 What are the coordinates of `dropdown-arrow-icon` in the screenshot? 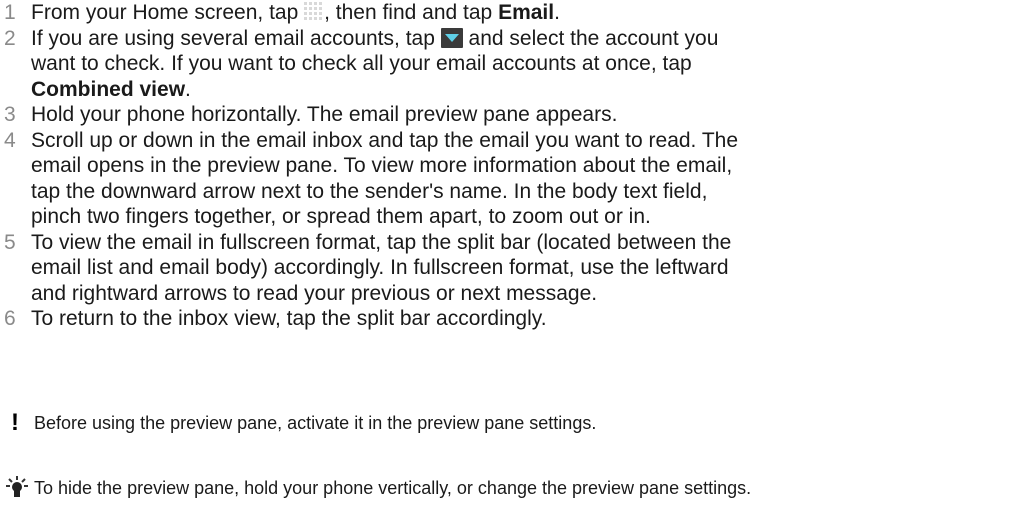 It's located at (451, 37).